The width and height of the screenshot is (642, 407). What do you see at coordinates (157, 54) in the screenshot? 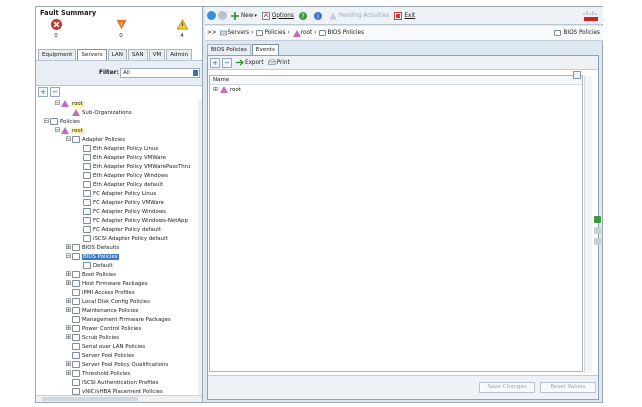
I see `tab-vm: VM` at bounding box center [157, 54].